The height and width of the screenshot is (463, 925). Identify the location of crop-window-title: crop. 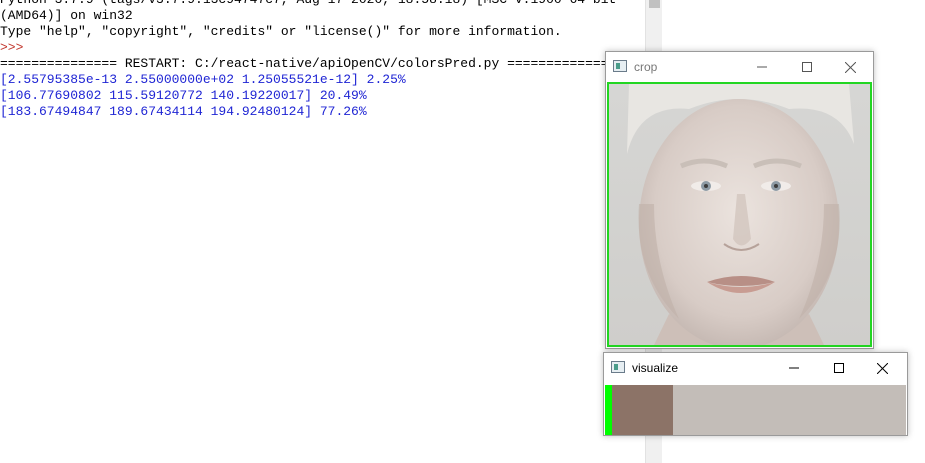
(646, 67).